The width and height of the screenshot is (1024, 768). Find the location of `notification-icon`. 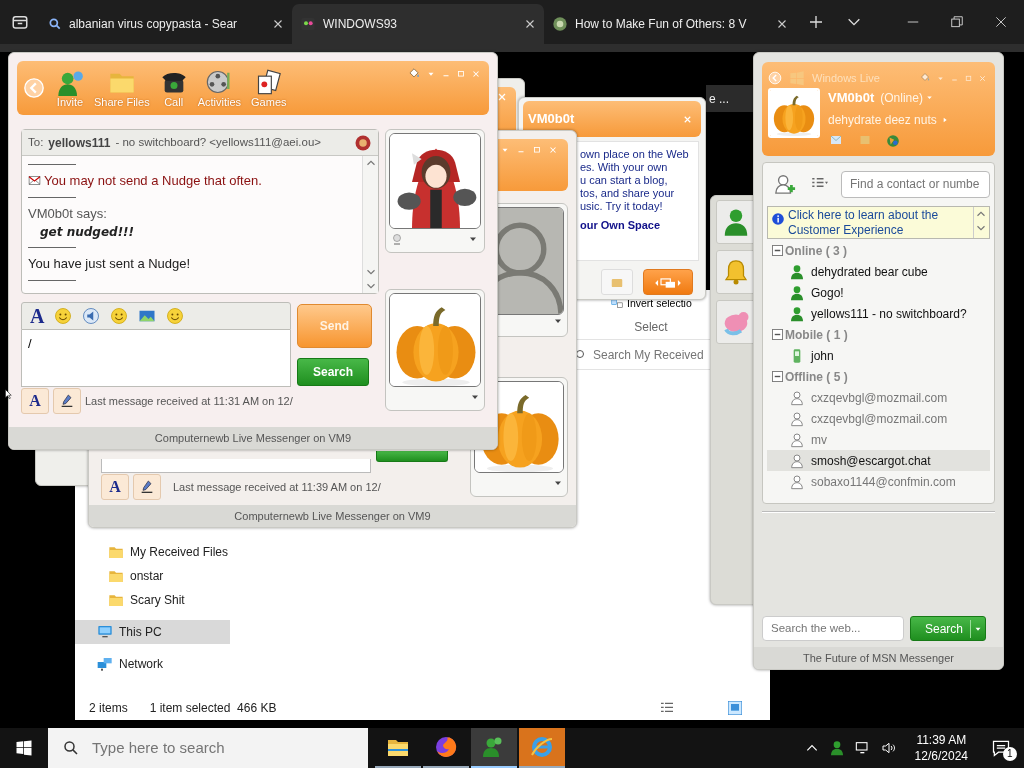

notification-icon is located at coordinates (1001, 748).